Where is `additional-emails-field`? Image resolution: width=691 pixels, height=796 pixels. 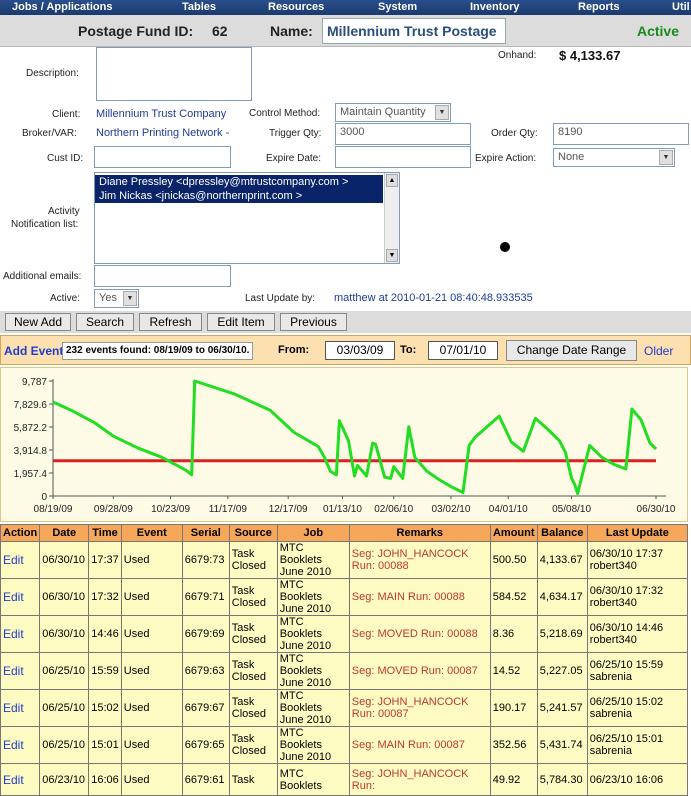 additional-emails-field is located at coordinates (162, 276).